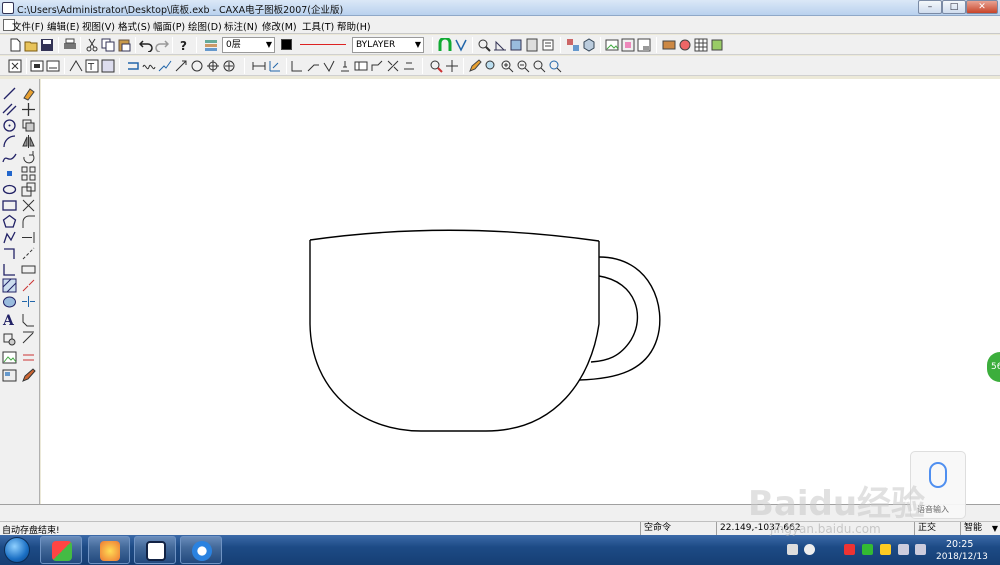 The height and width of the screenshot is (565, 1000). I want to click on menu-format: 格式(S), so click(134, 26).